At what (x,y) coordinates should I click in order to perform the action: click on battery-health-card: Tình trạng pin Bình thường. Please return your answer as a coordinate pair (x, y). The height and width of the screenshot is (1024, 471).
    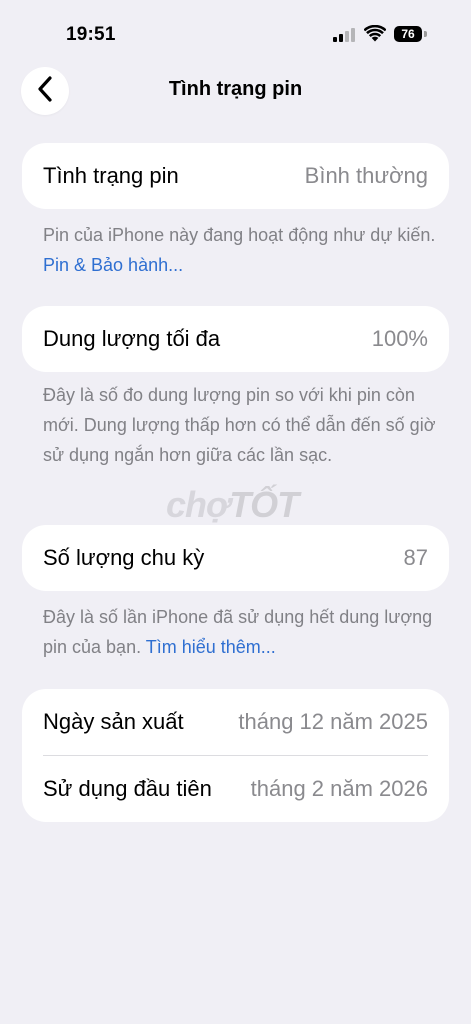
    Looking at the image, I should click on (235, 176).